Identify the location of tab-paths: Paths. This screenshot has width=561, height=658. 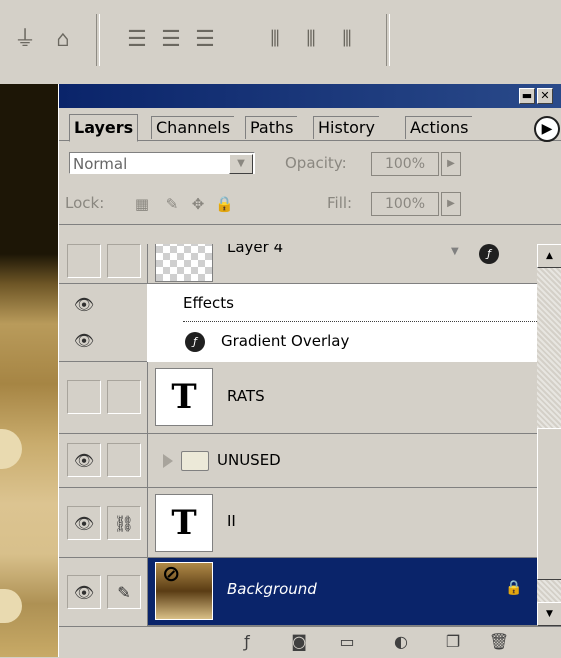
(271, 127).